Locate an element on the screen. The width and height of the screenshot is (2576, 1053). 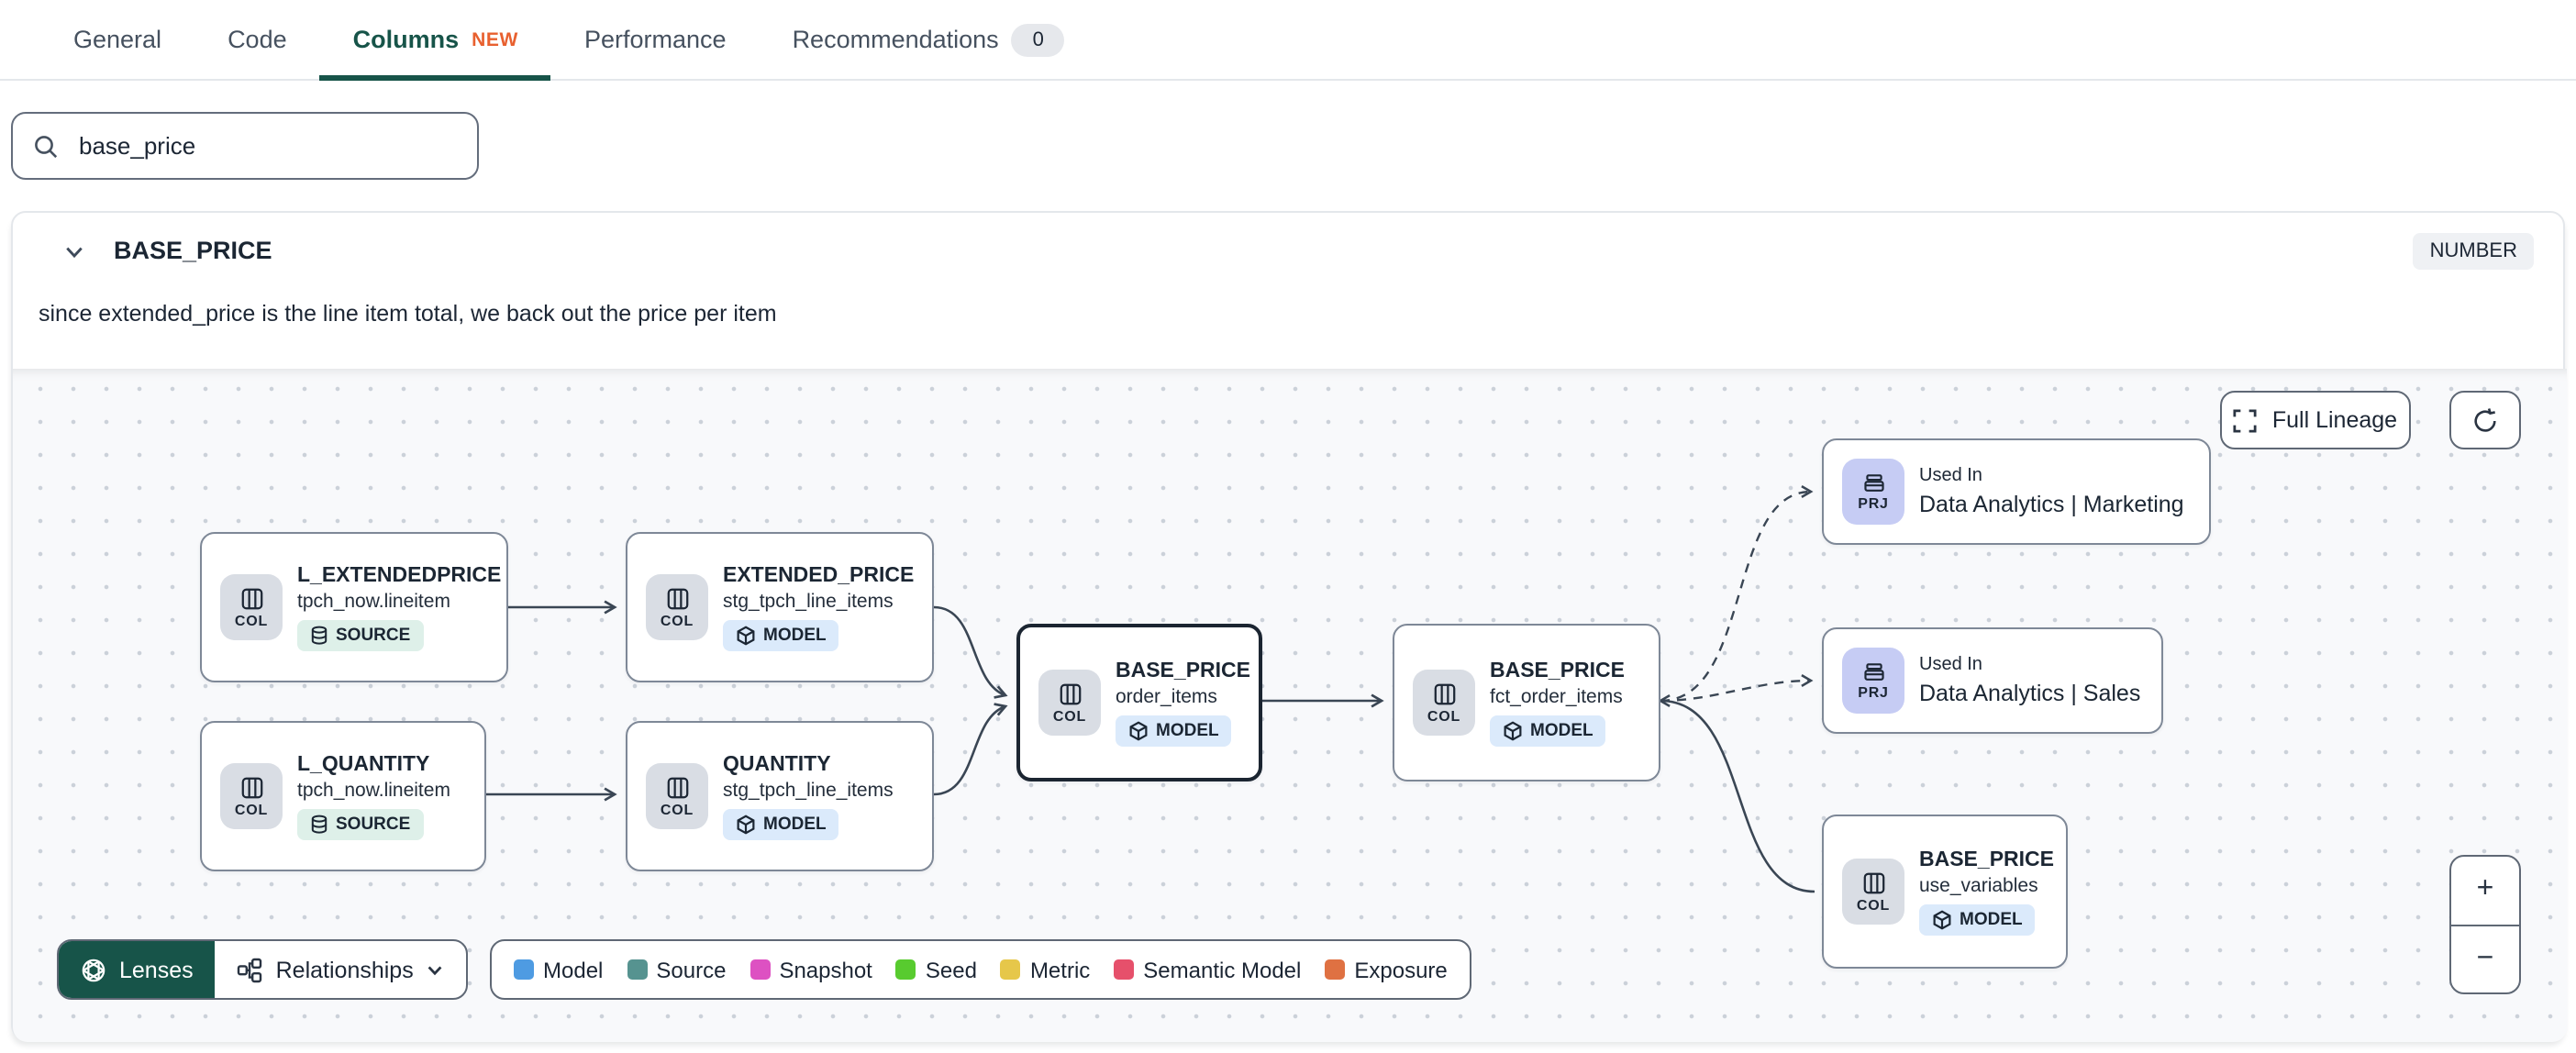
node-subtitle: stg_tpch_line_items is located at coordinates (808, 601).